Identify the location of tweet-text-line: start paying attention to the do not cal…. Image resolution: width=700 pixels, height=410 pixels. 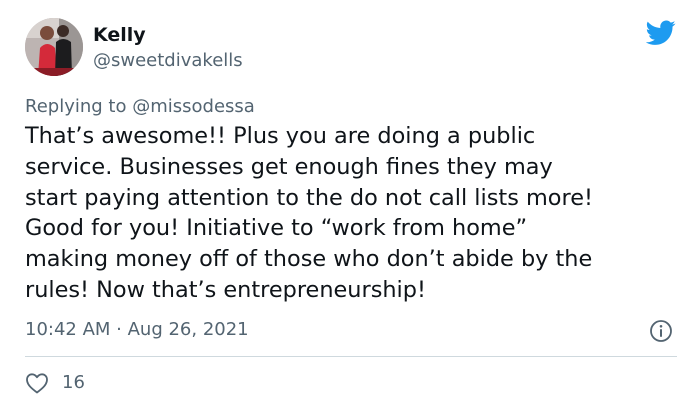
(309, 197).